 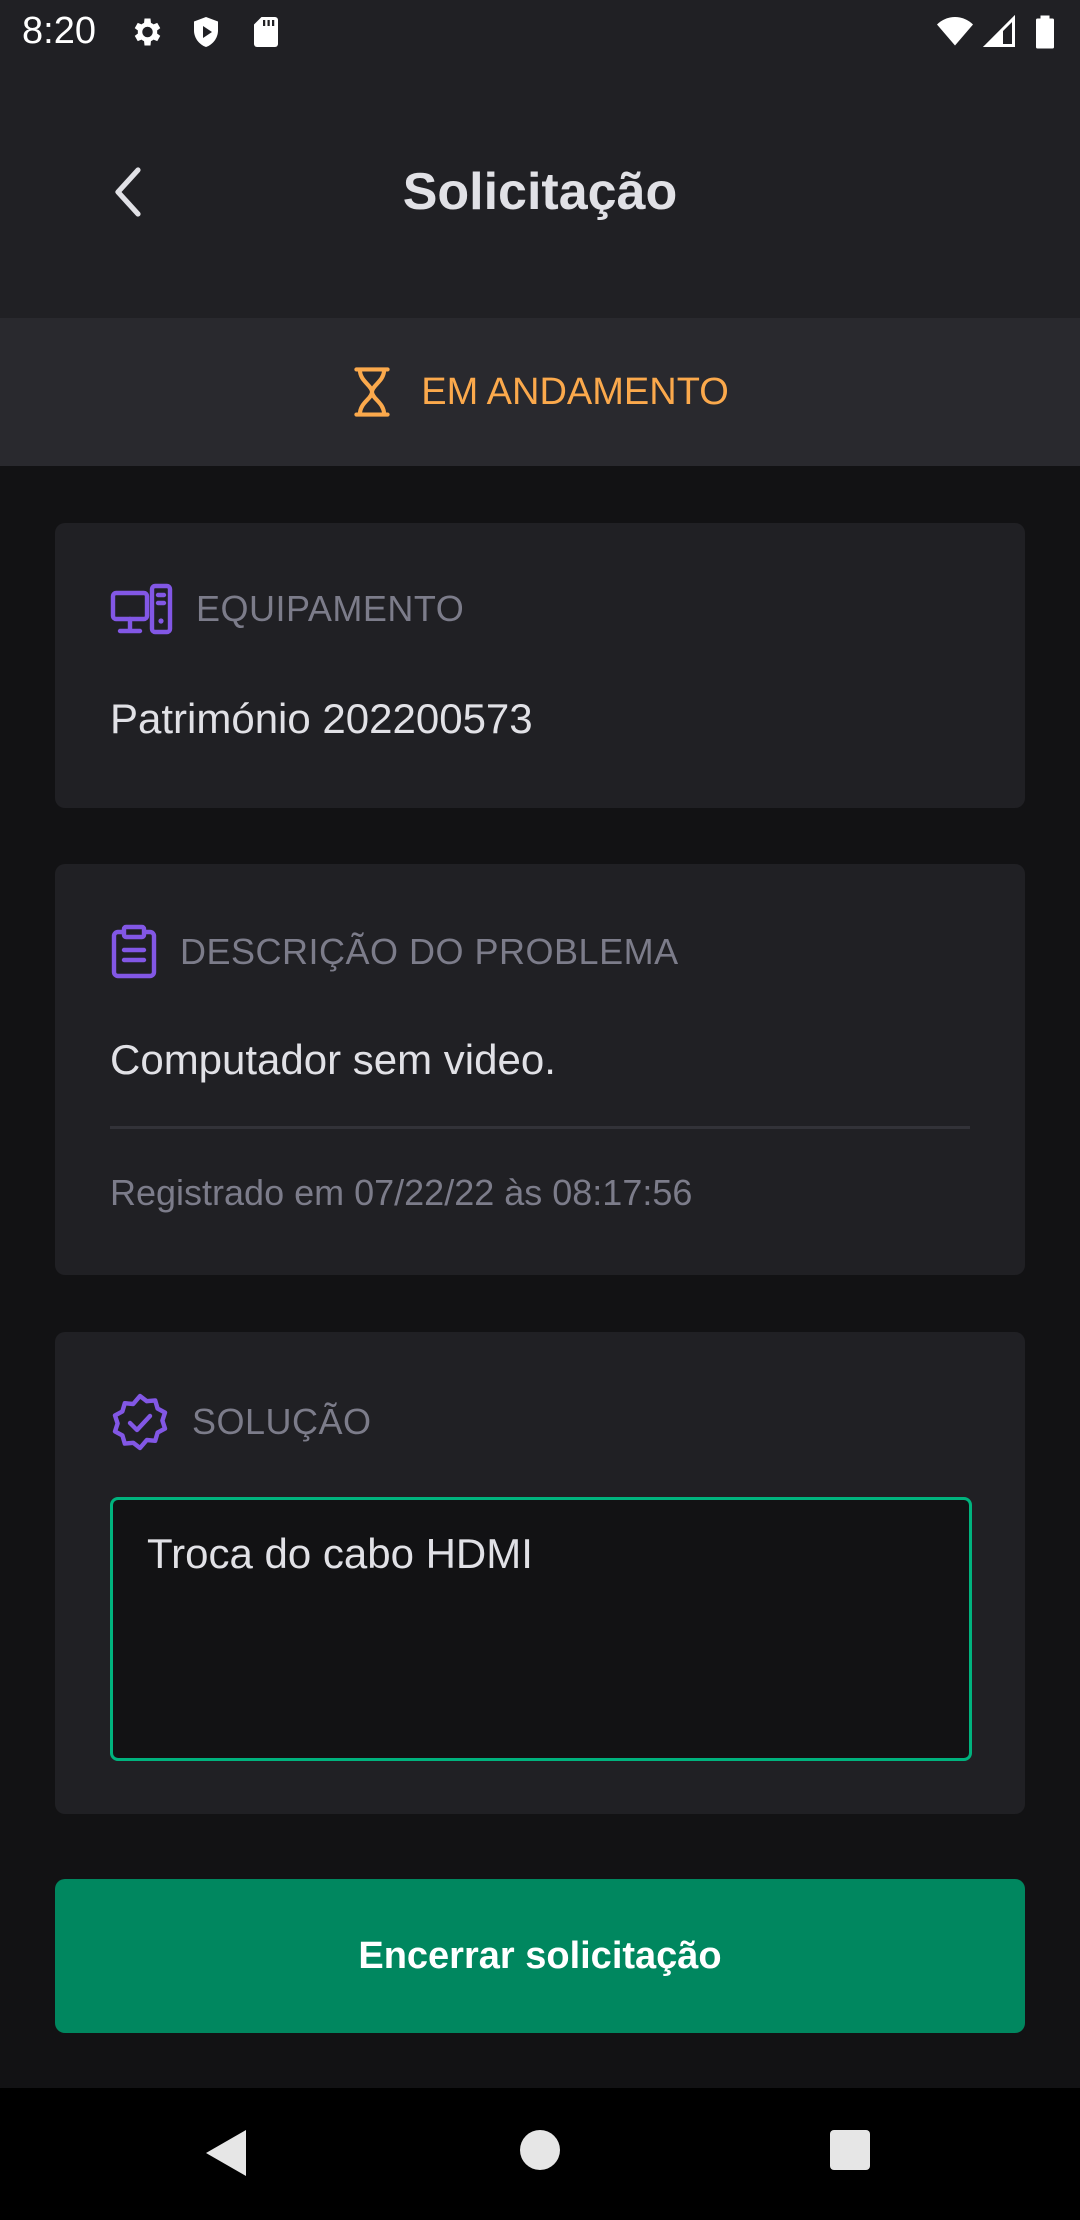 What do you see at coordinates (540, 32) in the screenshot?
I see `status-bar: 8:20` at bounding box center [540, 32].